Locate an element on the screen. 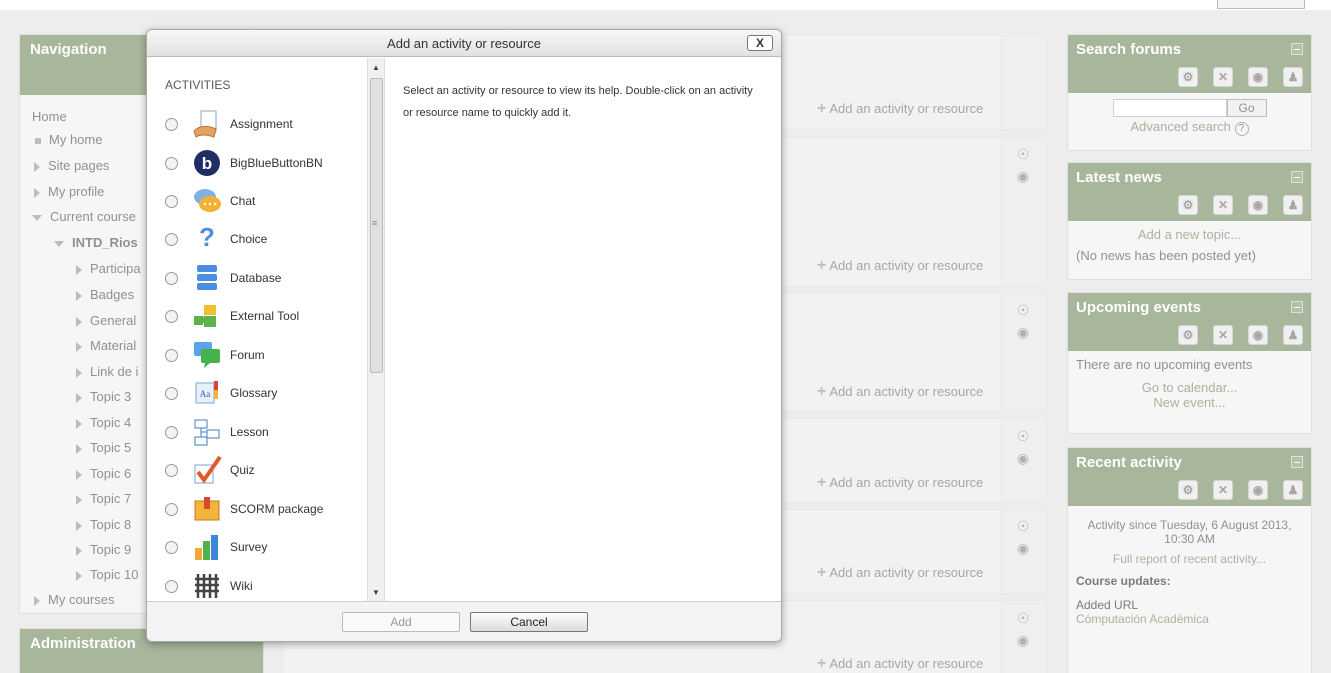  scorm-icon is located at coordinates (207, 509).